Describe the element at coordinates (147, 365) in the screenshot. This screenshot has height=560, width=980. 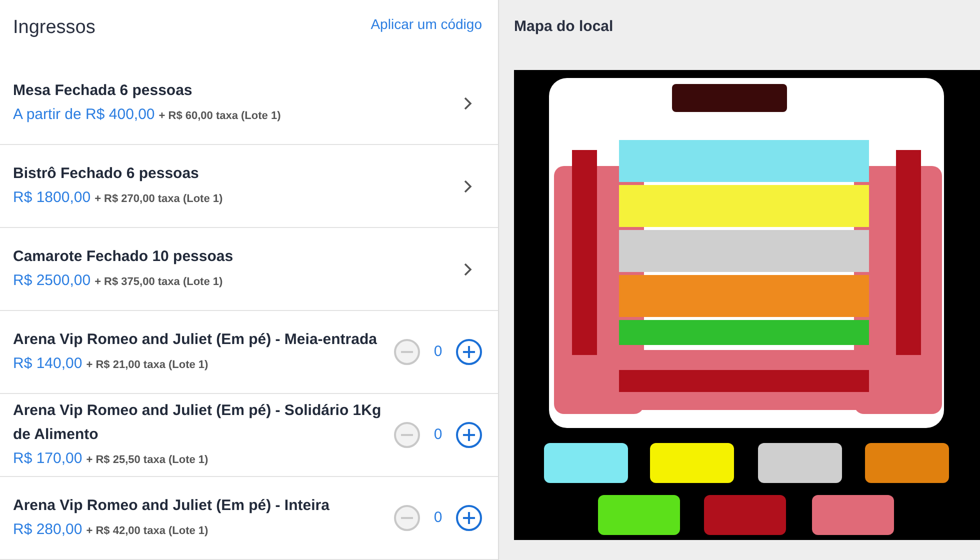
I see `ticket-fee: + R$ 21,00 taxa (Lote 1)` at that location.